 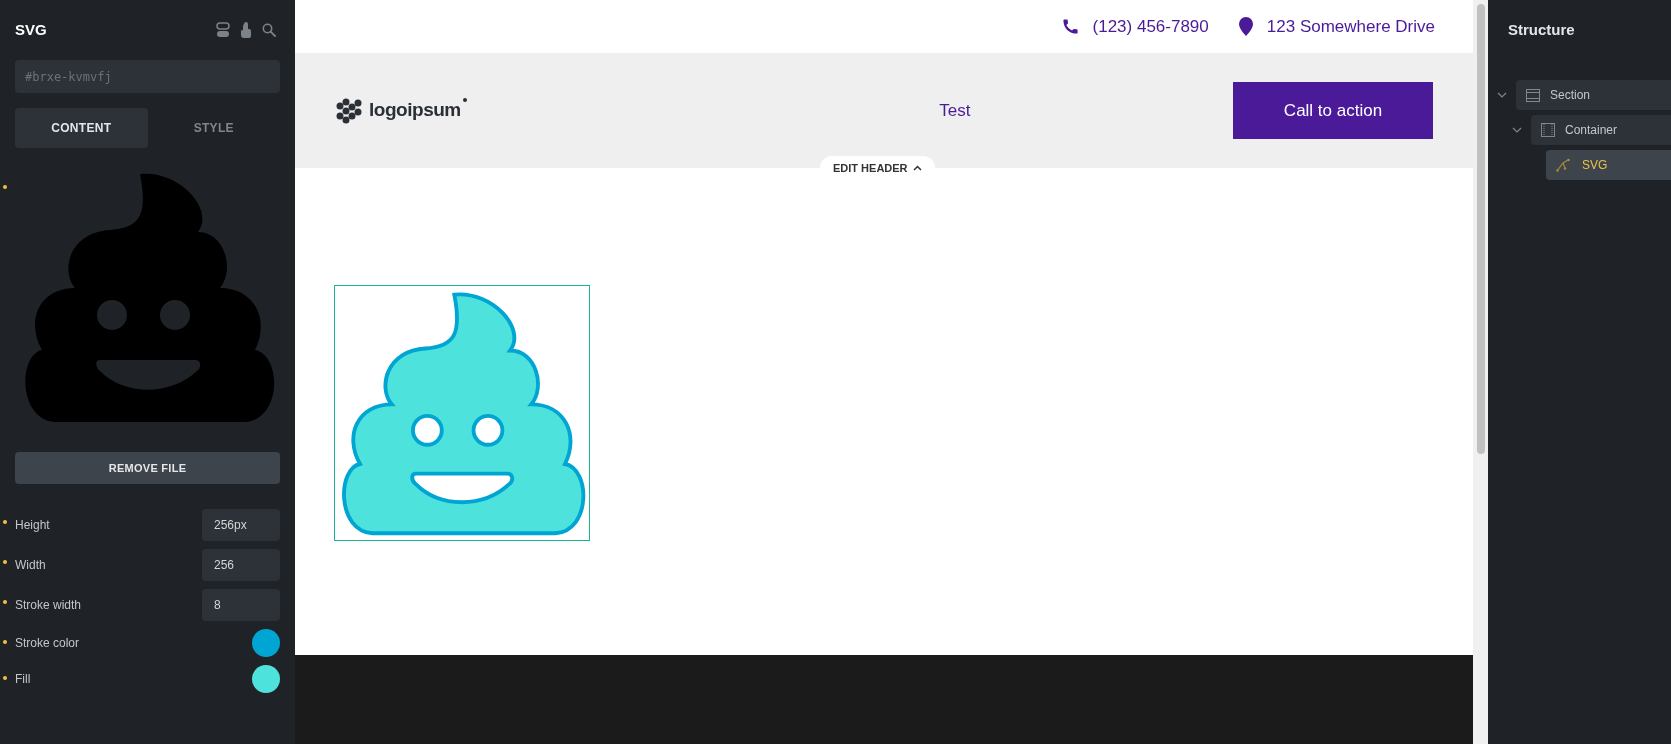 What do you see at coordinates (1245, 26) in the screenshot?
I see `map-pin-icon` at bounding box center [1245, 26].